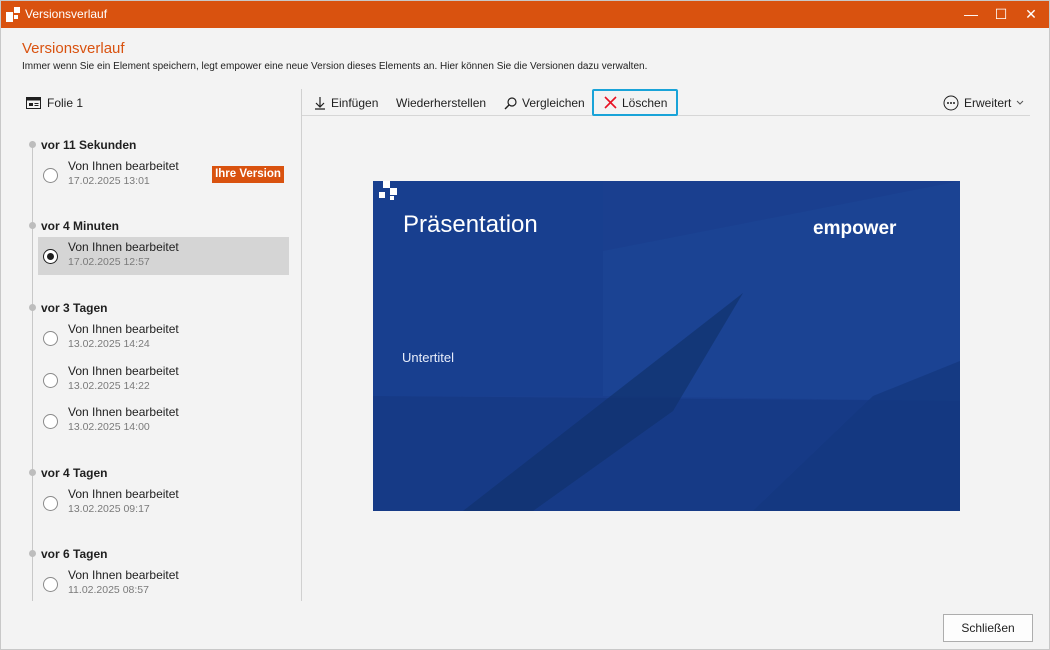  Describe the element at coordinates (951, 103) in the screenshot. I see `more-options-icon` at that location.